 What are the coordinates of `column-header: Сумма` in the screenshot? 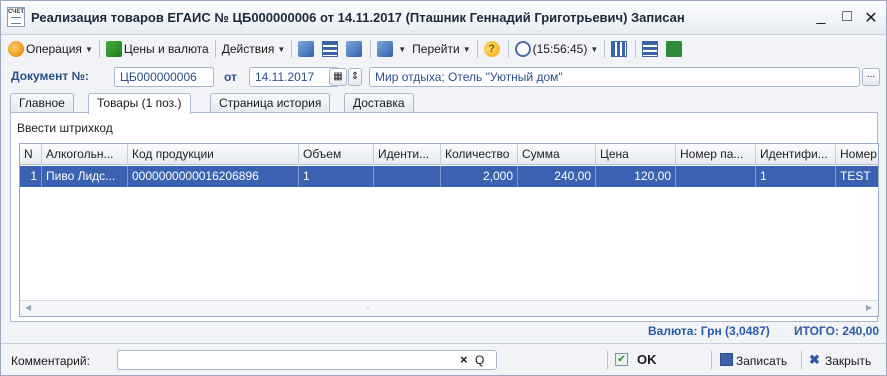 It's located at (557, 154).